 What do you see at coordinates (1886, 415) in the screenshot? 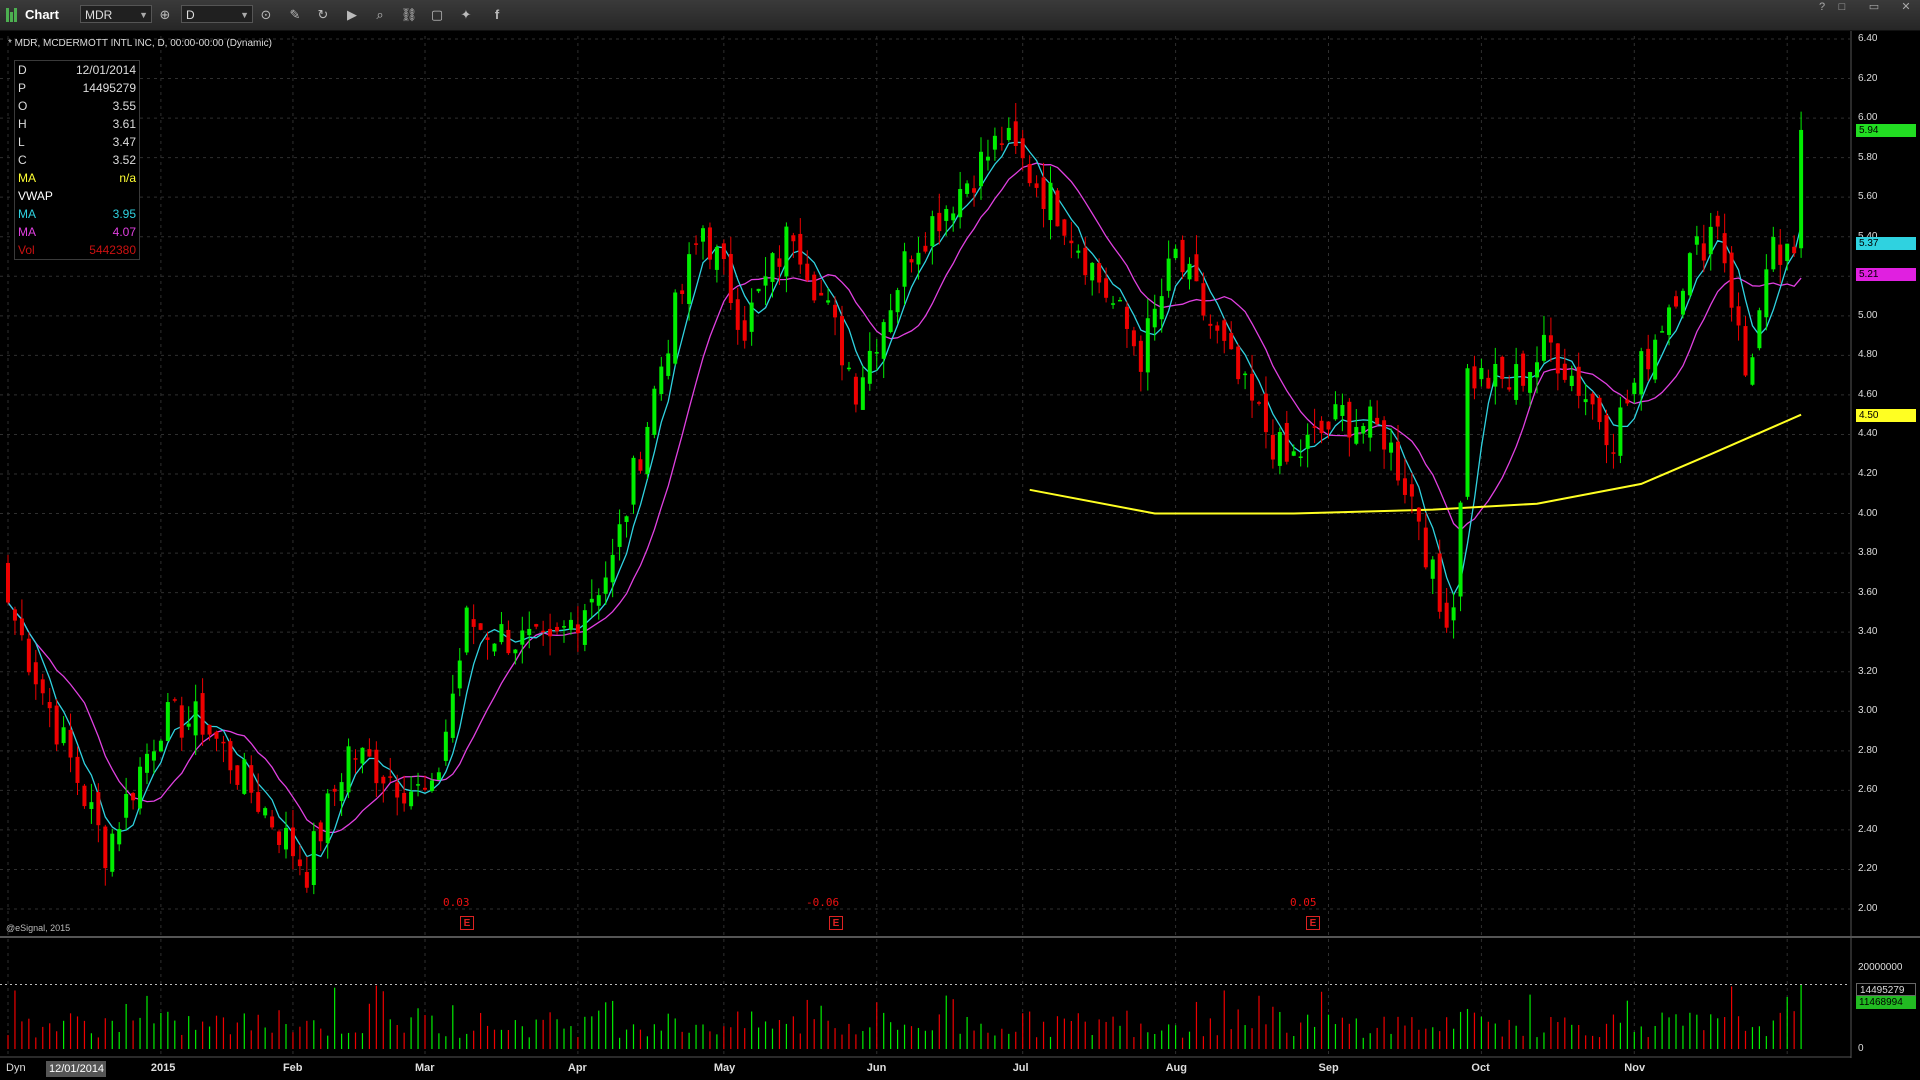
I see `price-tag: 4.50` at bounding box center [1886, 415].